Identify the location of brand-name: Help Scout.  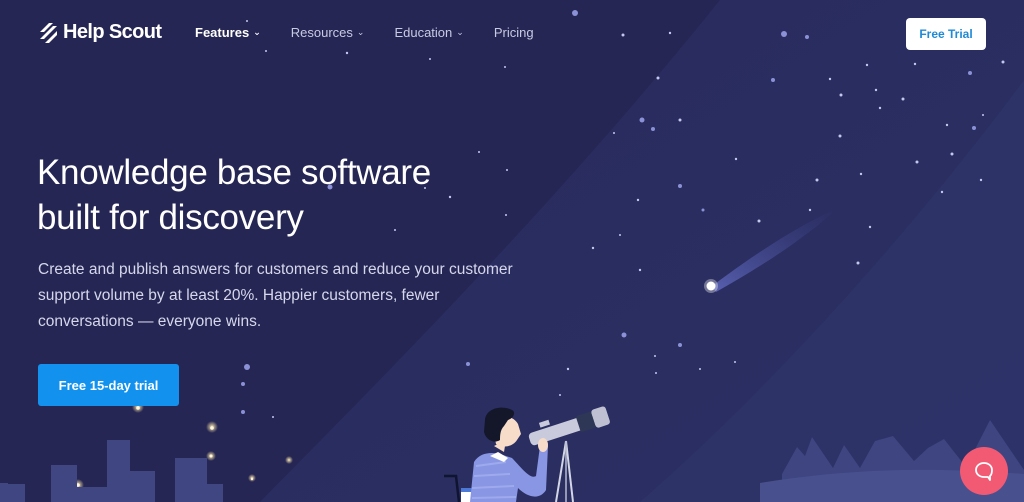
(112, 32).